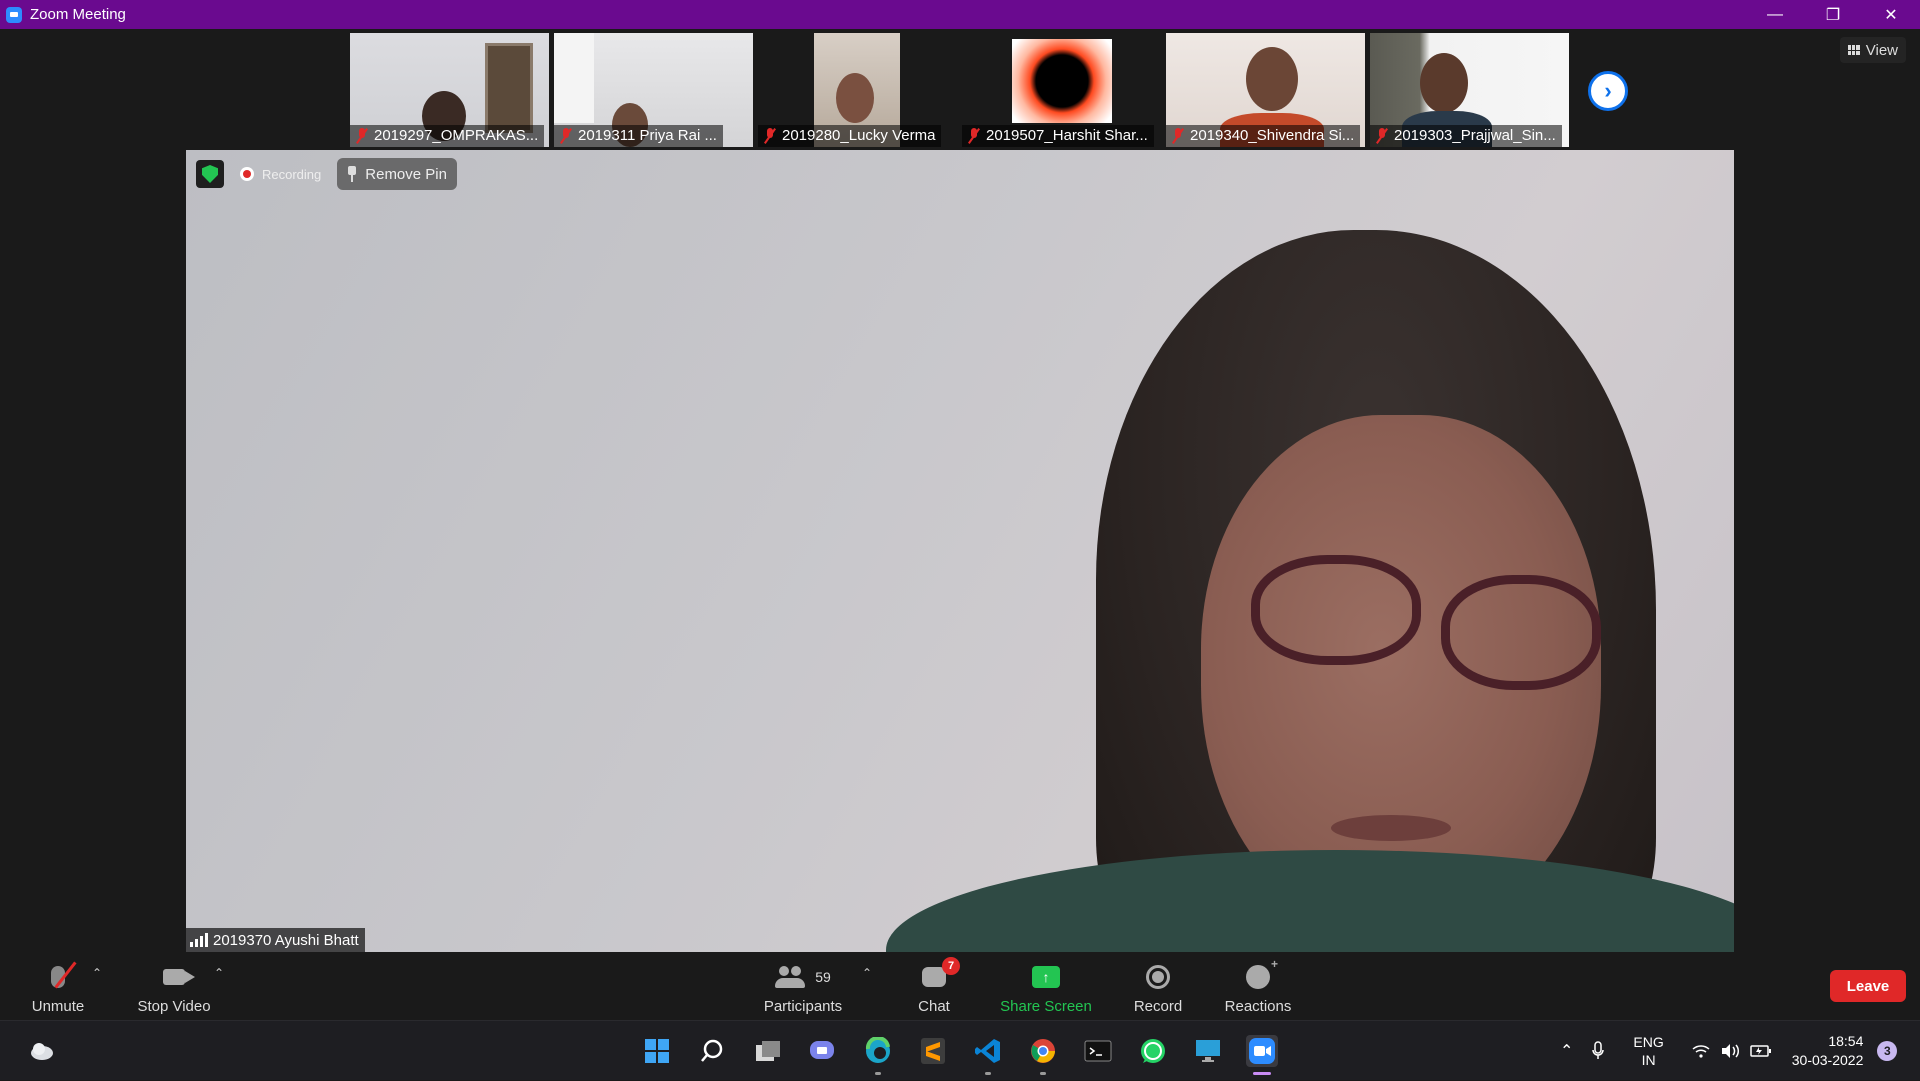 Image resolution: width=1920 pixels, height=1081 pixels. I want to click on stop-video-button: Stop Video, so click(174, 986).